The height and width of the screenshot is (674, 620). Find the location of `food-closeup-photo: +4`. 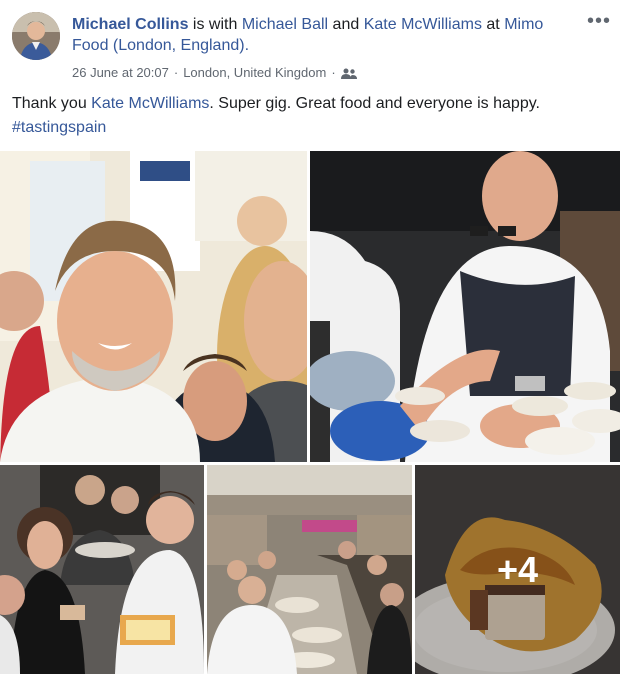

food-closeup-photo: +4 is located at coordinates (517, 569).